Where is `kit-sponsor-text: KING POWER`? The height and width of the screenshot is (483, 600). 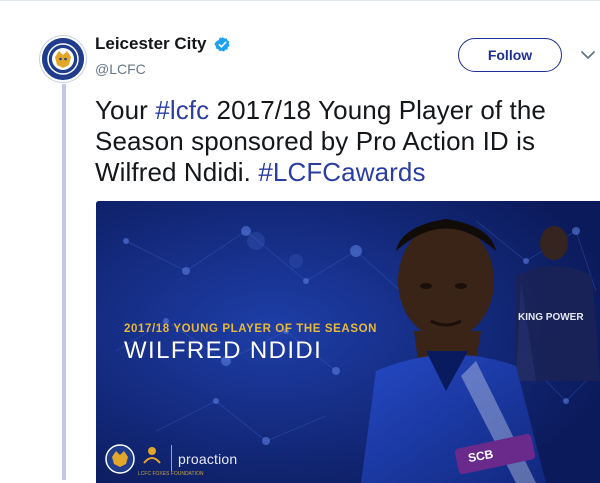 kit-sponsor-text: KING POWER is located at coordinates (551, 317).